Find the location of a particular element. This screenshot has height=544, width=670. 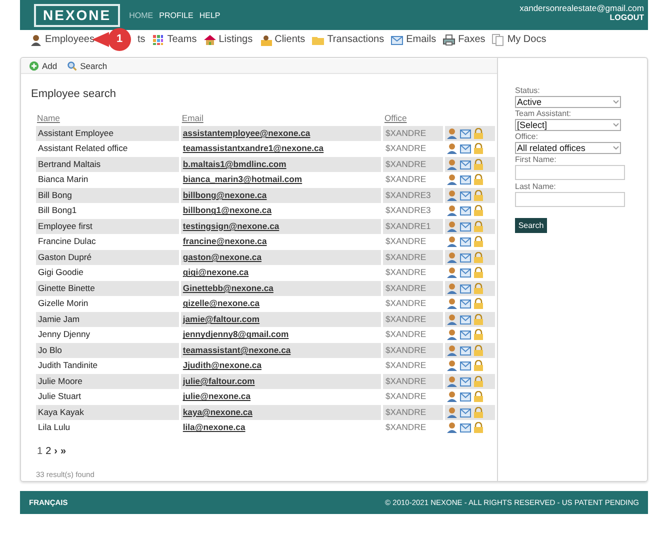

chevron-down-icon is located at coordinates (616, 125).